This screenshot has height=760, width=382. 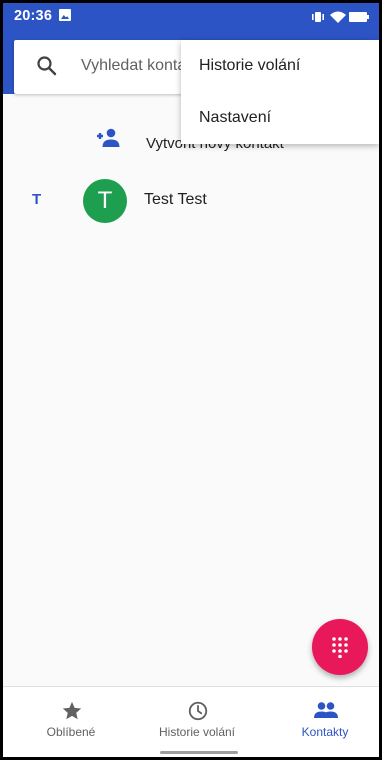 What do you see at coordinates (33, 16) in the screenshot?
I see `status-time: 20:36` at bounding box center [33, 16].